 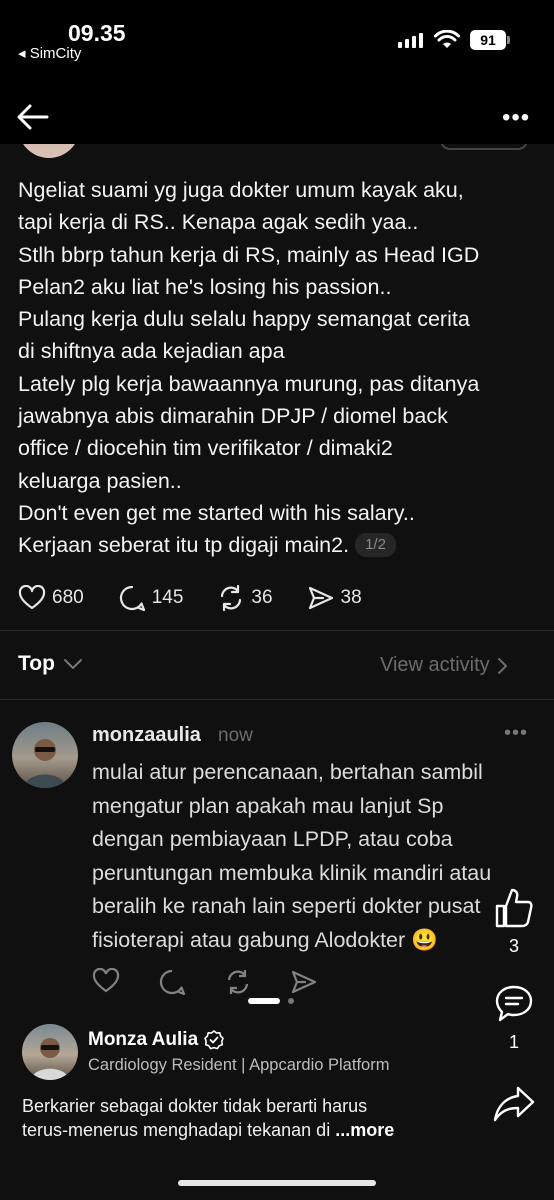 What do you see at coordinates (205, 982) in the screenshot?
I see `reply-actions` at bounding box center [205, 982].